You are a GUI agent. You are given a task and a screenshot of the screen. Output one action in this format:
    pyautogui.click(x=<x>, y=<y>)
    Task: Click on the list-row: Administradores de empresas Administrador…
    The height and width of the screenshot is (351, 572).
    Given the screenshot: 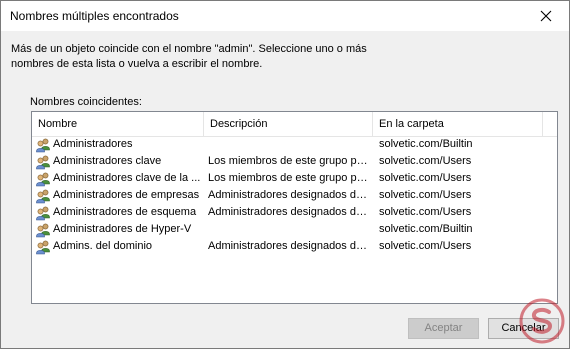 What is the action you would take?
    pyautogui.click(x=294, y=195)
    